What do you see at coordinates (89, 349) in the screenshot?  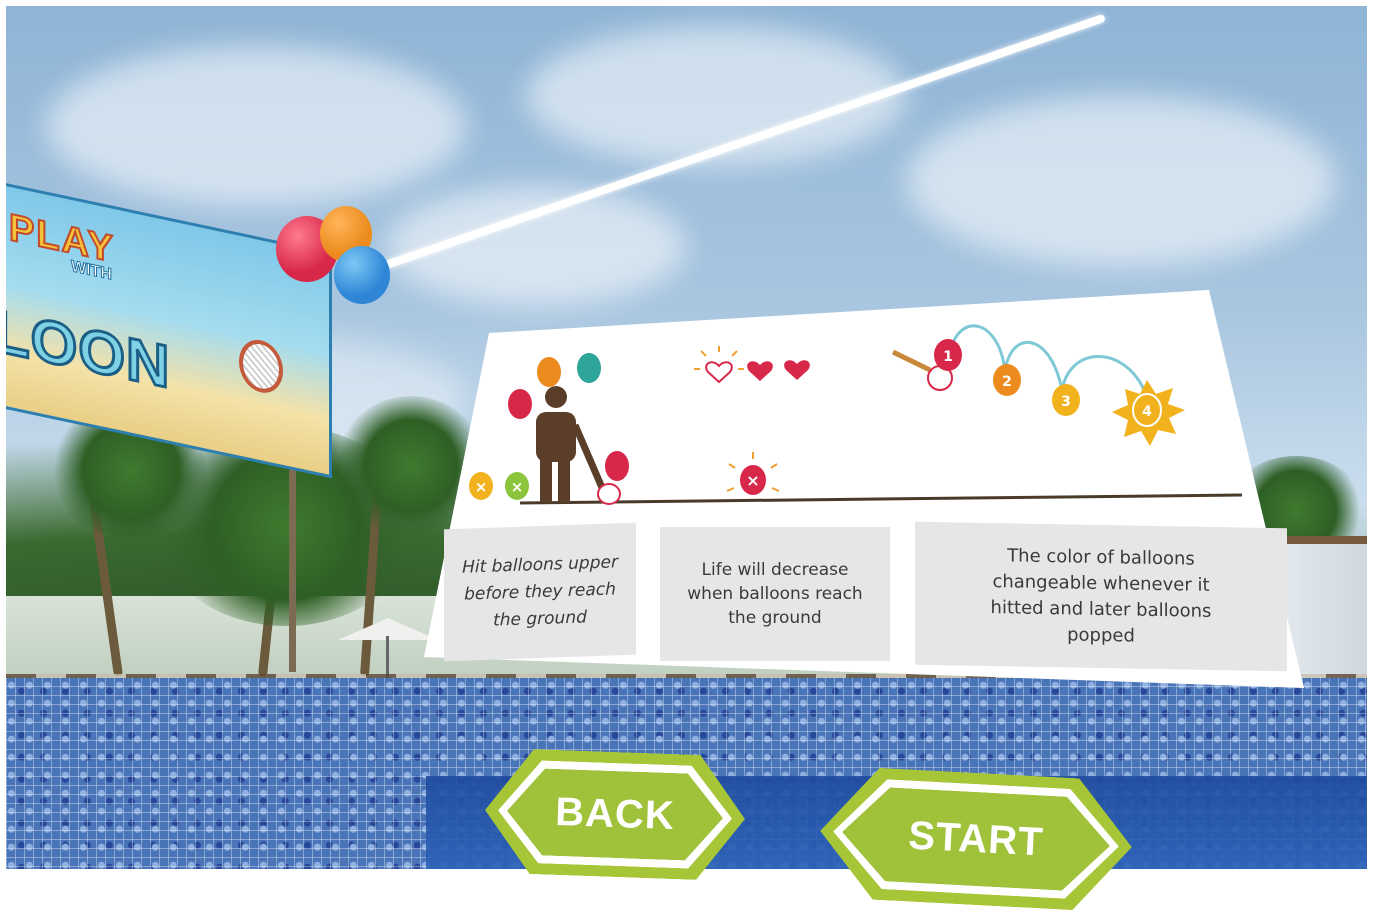 I see `banner-title-loon: LOON` at bounding box center [89, 349].